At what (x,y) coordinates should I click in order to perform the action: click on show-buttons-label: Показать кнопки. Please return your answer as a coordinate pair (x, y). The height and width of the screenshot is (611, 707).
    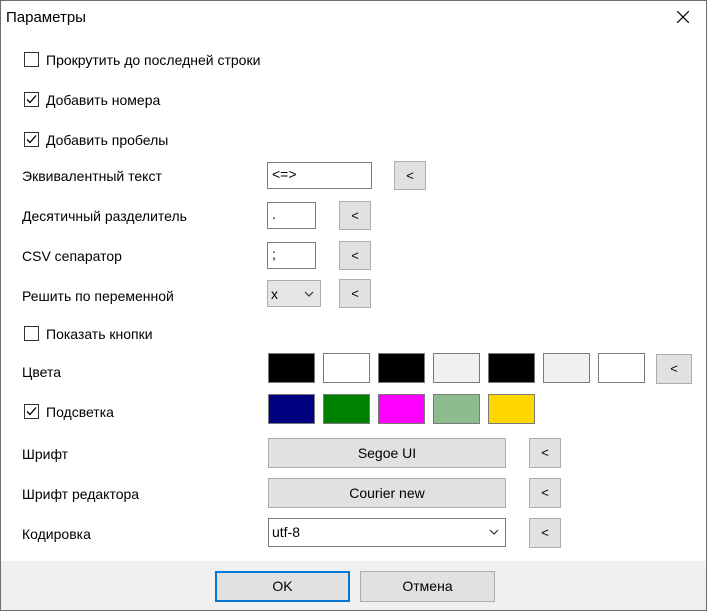
    Looking at the image, I should click on (99, 334).